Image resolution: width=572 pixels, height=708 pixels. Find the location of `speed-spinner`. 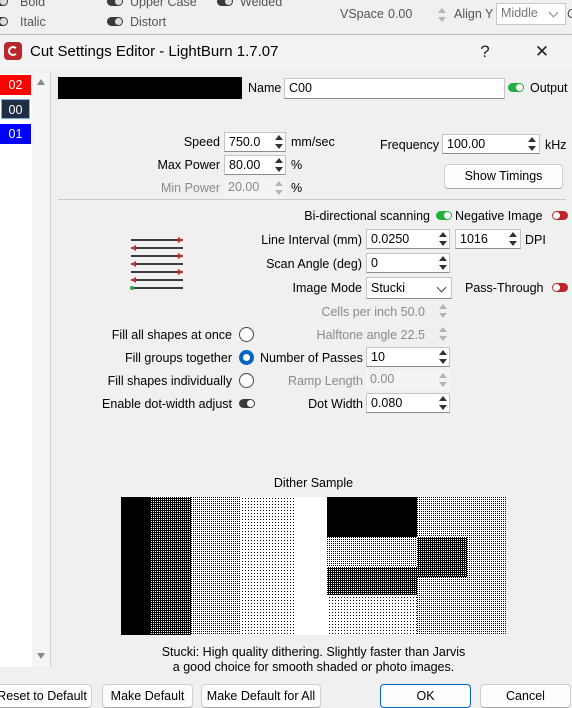

speed-spinner is located at coordinates (279, 142).